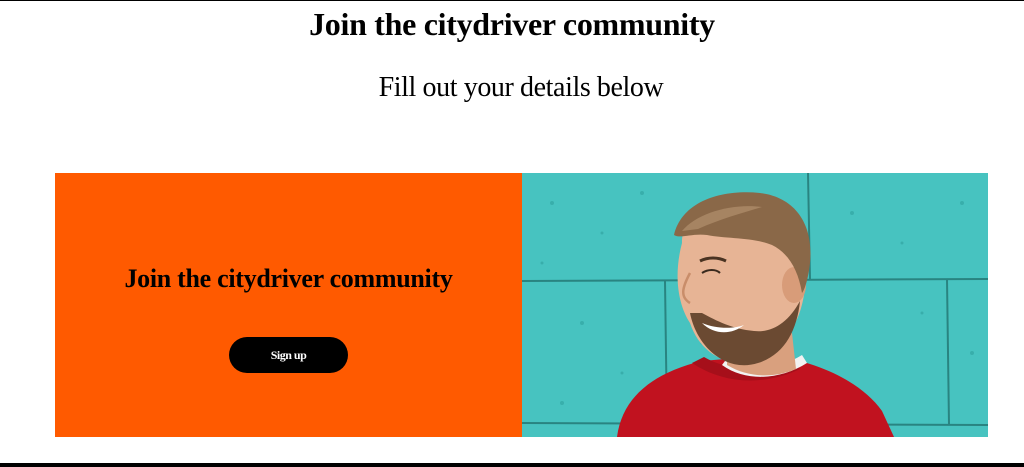 This screenshot has width=1024, height=467. Describe the element at coordinates (288, 355) in the screenshot. I see `sign-up-button: Sign up` at that location.